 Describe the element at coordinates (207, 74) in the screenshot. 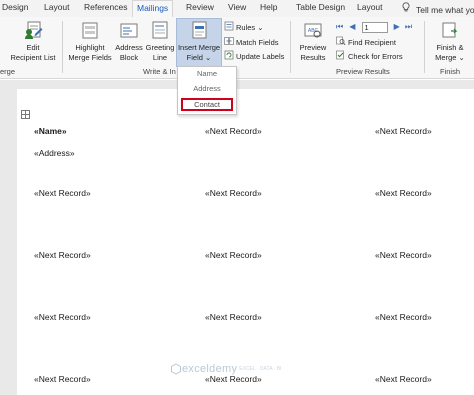

I see `merge-field-option-name: Name` at that location.